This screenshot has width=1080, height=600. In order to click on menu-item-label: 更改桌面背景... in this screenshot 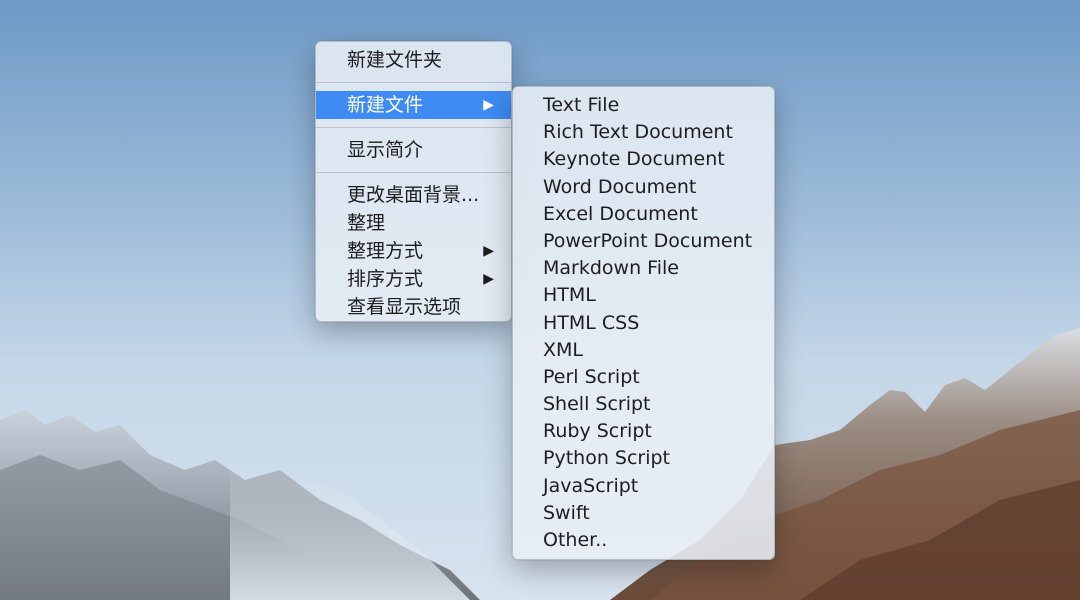, I will do `click(413, 195)`.